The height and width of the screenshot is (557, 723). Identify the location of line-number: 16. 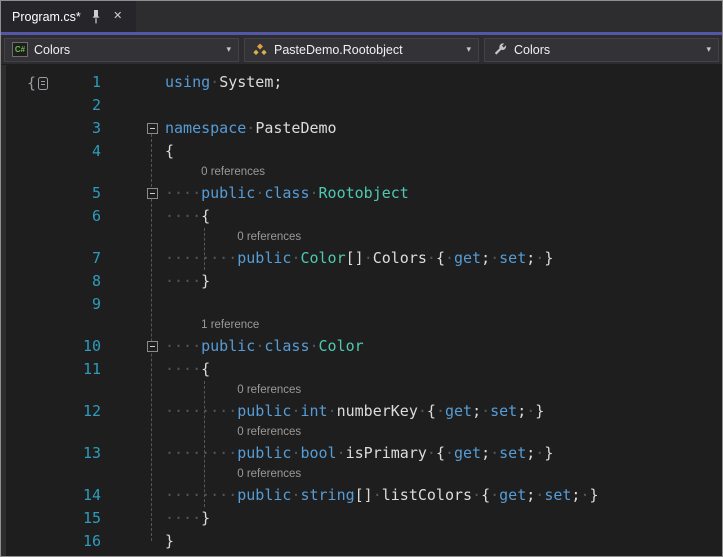
(91, 541).